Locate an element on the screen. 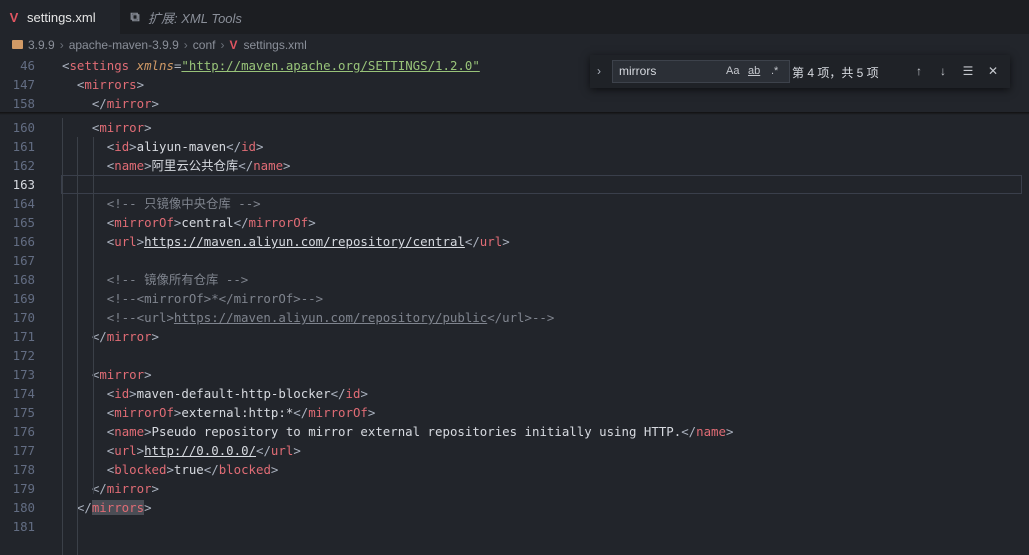 The image size is (1029, 555). whole-word-icon: ab is located at coordinates (754, 71).